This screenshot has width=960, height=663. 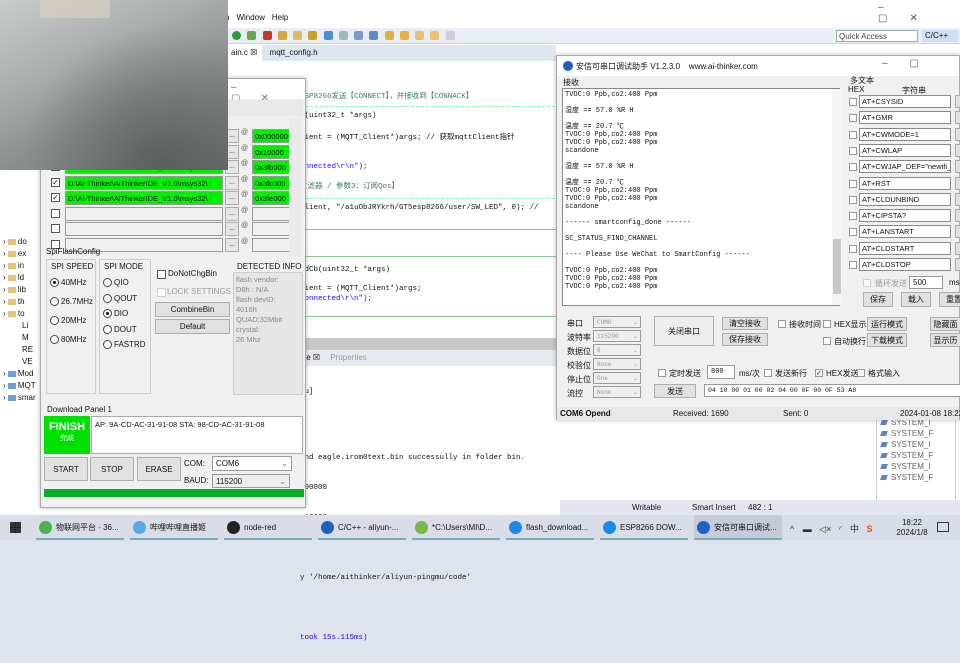 What do you see at coordinates (13, 266) in the screenshot?
I see `tree-item: › in` at bounding box center [13, 266].